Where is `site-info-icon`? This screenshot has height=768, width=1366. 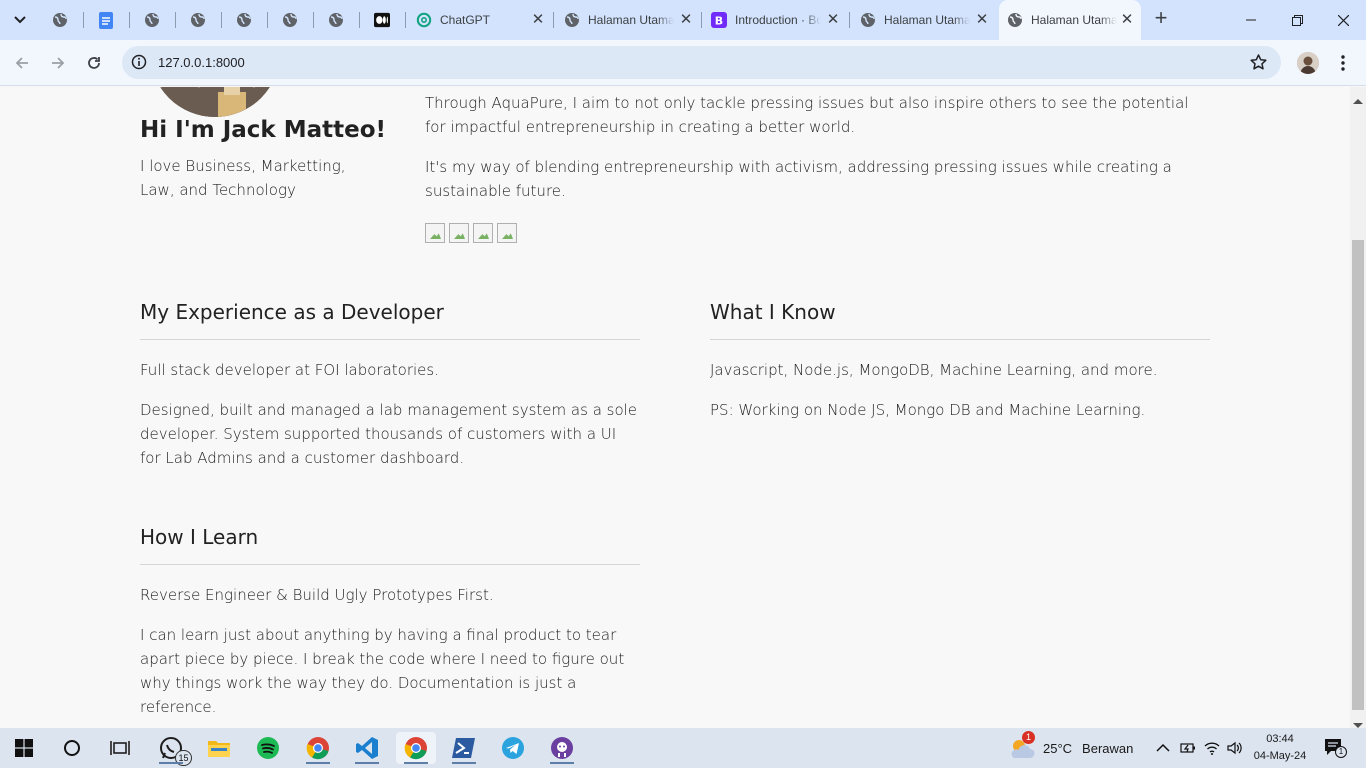 site-info-icon is located at coordinates (139, 64).